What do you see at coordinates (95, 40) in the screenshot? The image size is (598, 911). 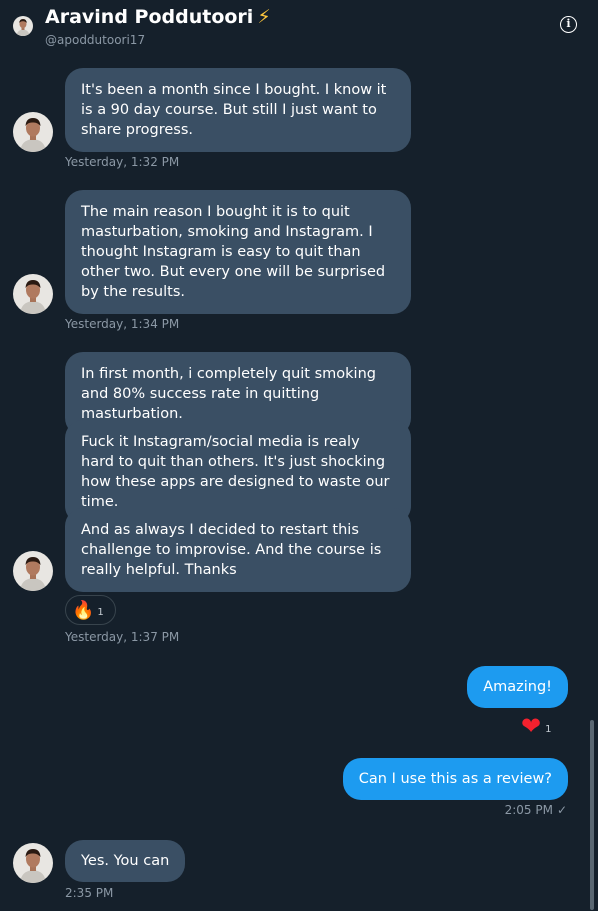 I see `contact-handle: @apoddutoori17` at bounding box center [95, 40].